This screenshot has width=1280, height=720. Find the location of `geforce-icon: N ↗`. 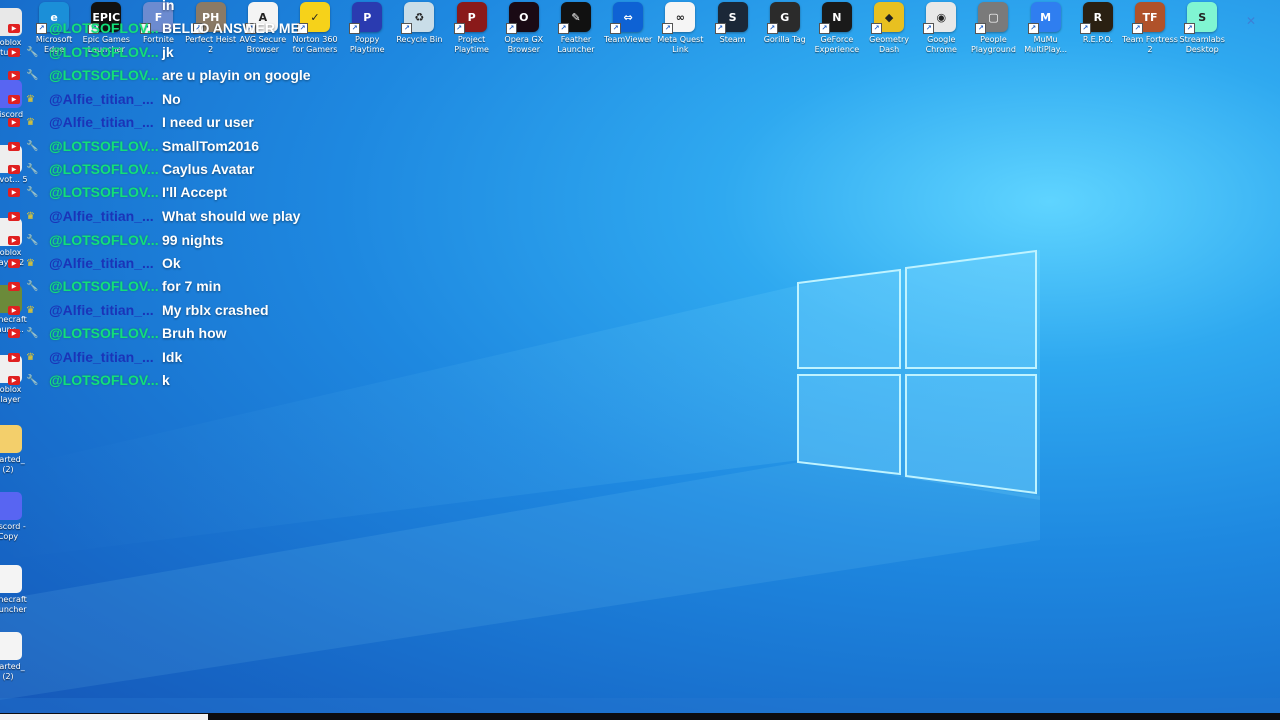

geforce-icon: N ↗ is located at coordinates (835, 18).